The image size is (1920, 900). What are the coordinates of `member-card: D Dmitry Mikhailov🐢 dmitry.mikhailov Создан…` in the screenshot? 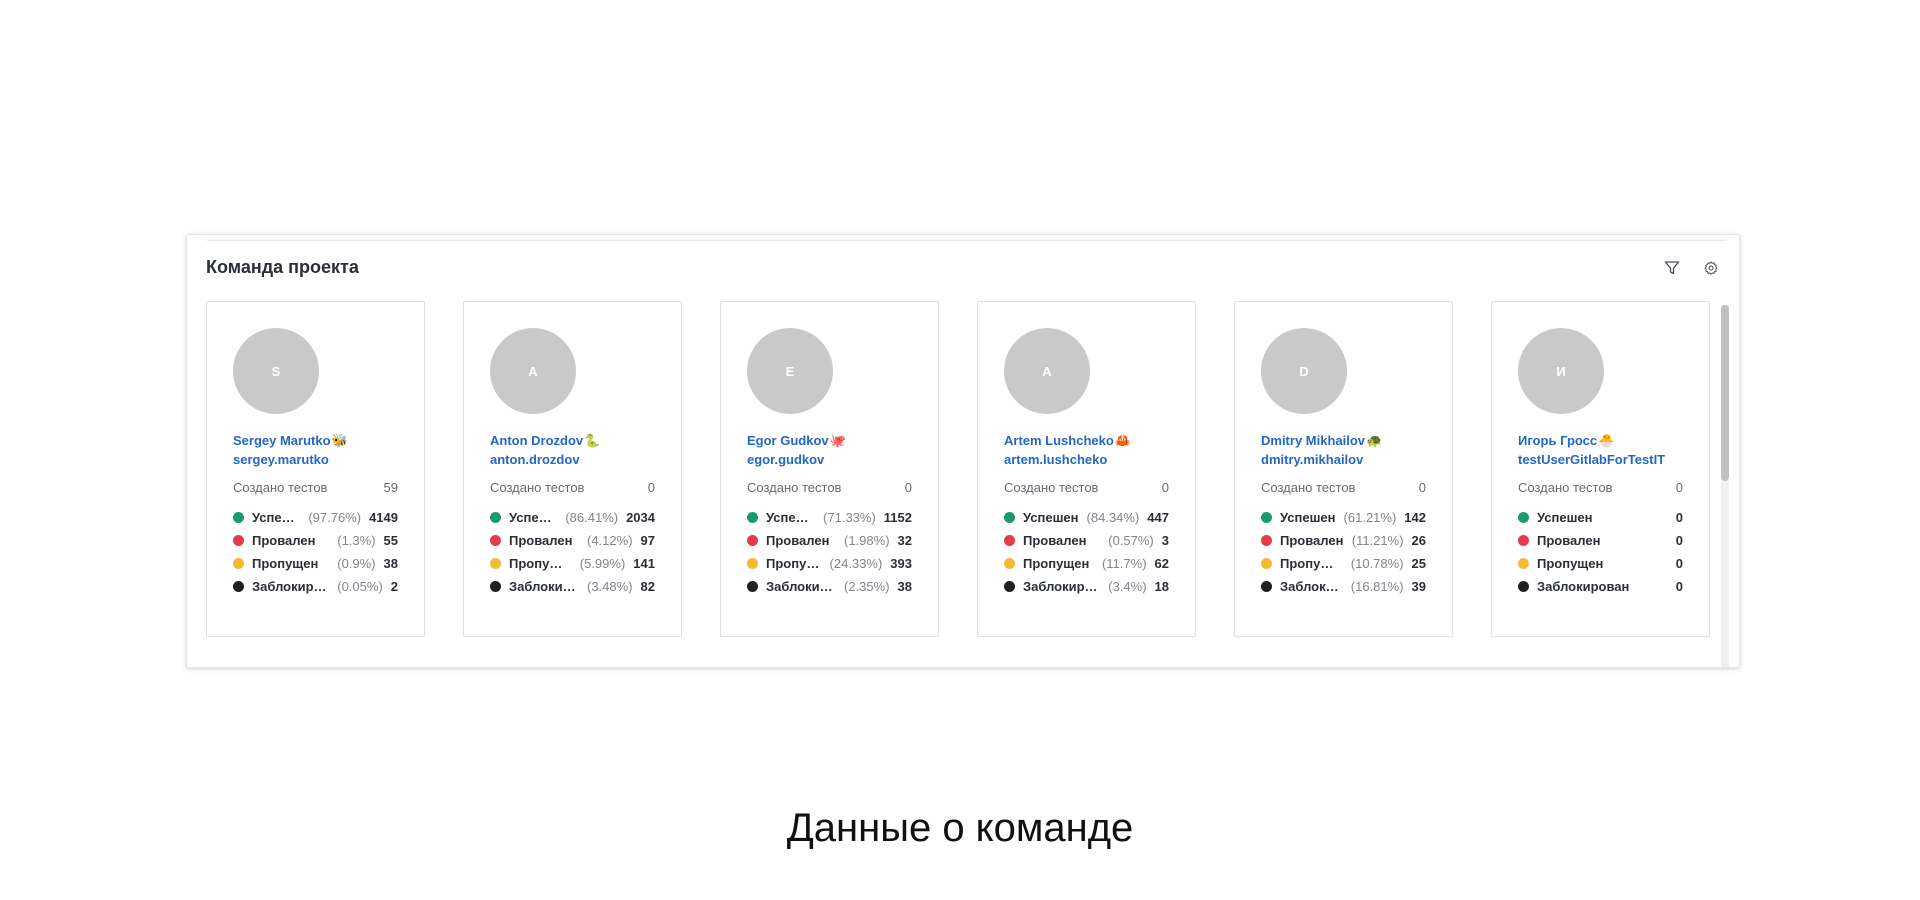 It's located at (1343, 469).